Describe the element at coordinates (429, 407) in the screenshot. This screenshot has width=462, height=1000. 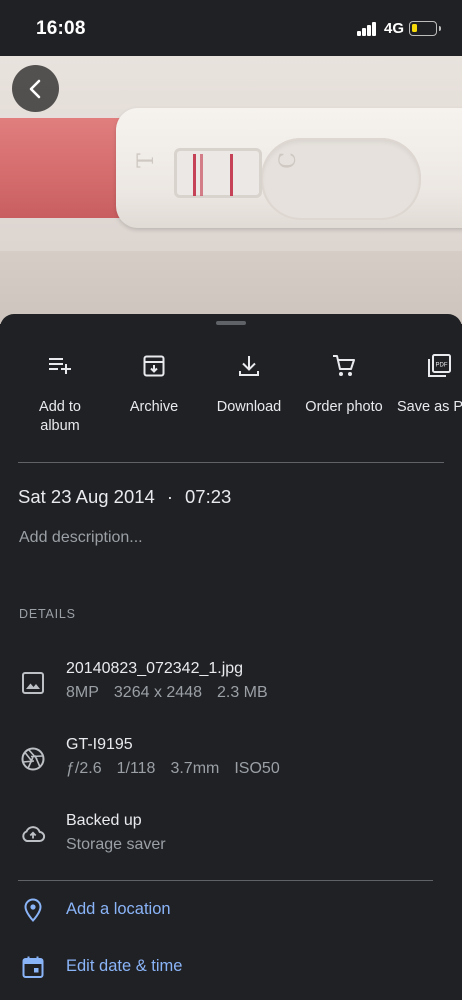
I see `save-as-pdf-label: Save as P` at that location.